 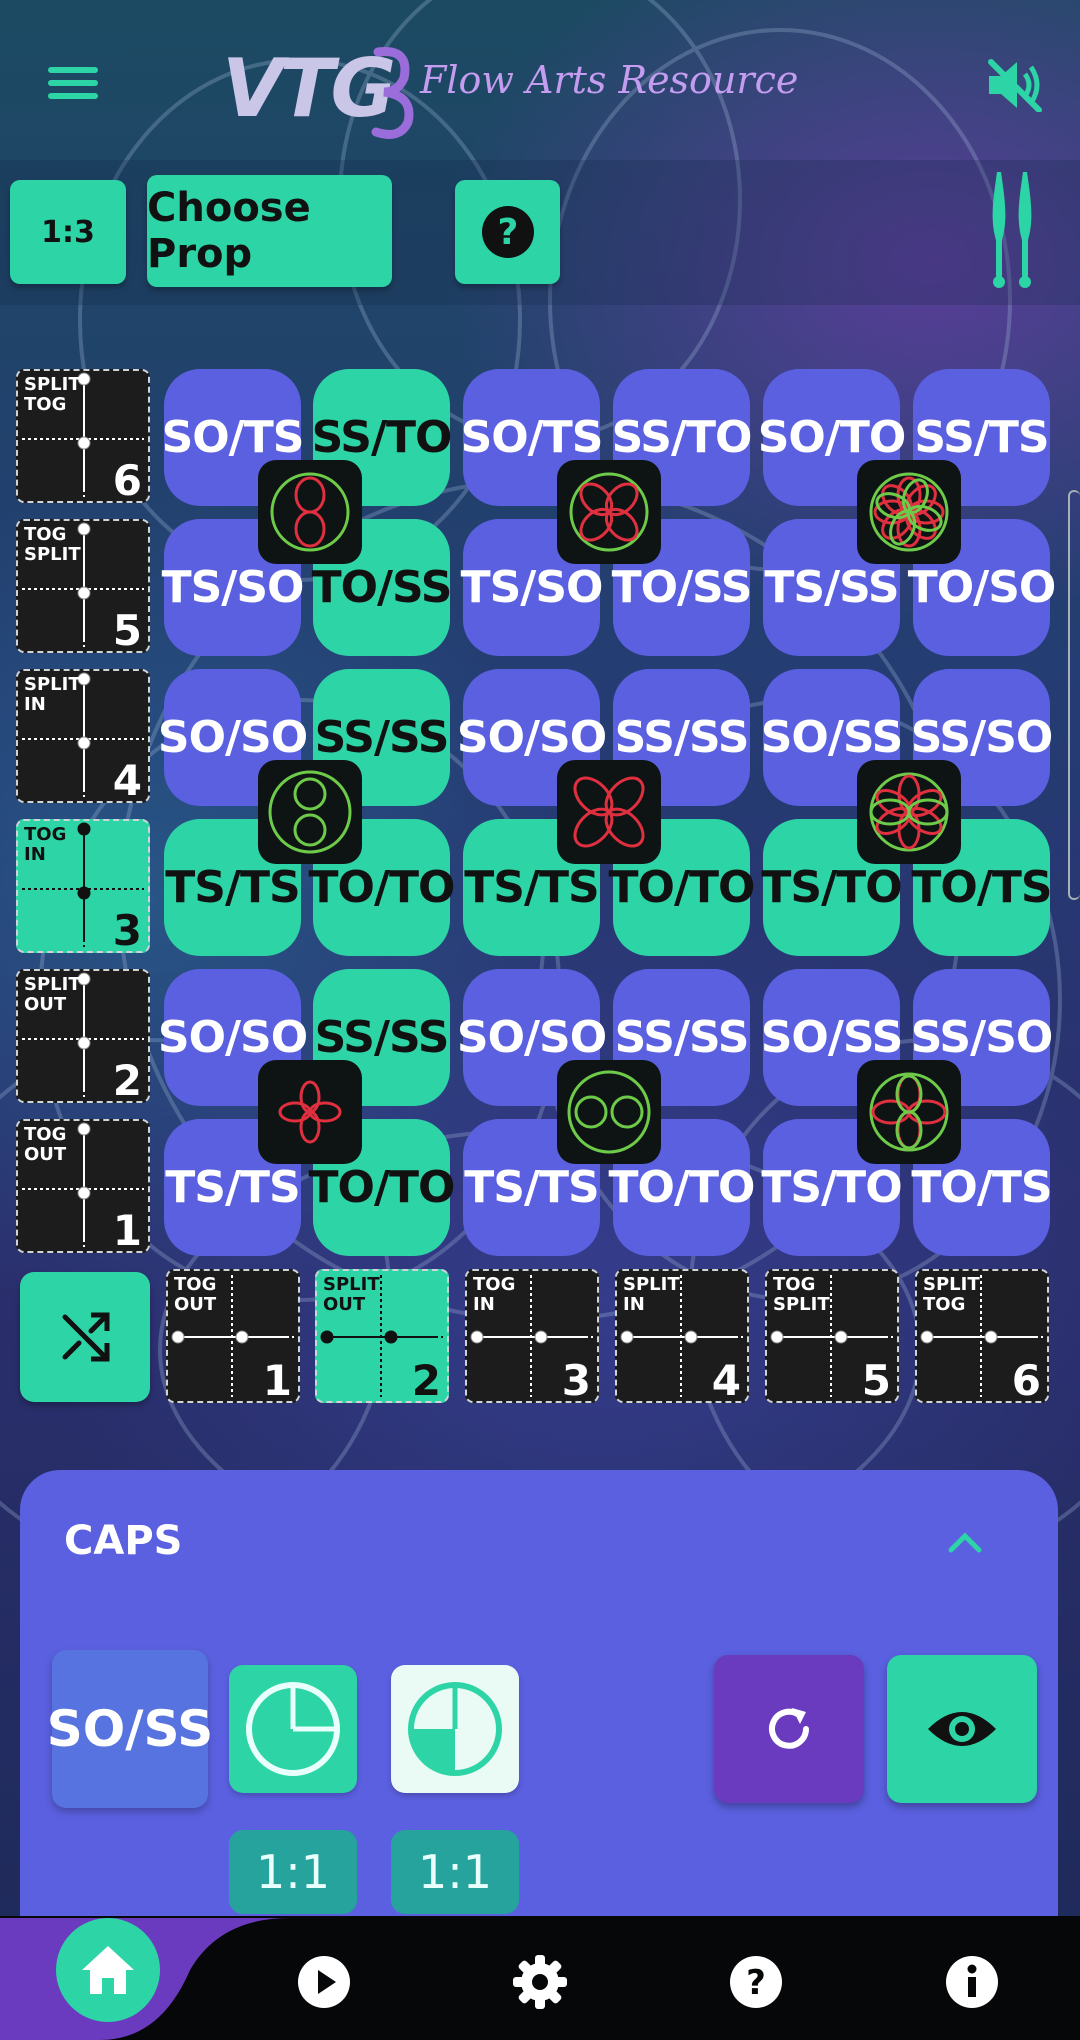 I want to click on six-petal-flower-icon, so click(x=909, y=812).